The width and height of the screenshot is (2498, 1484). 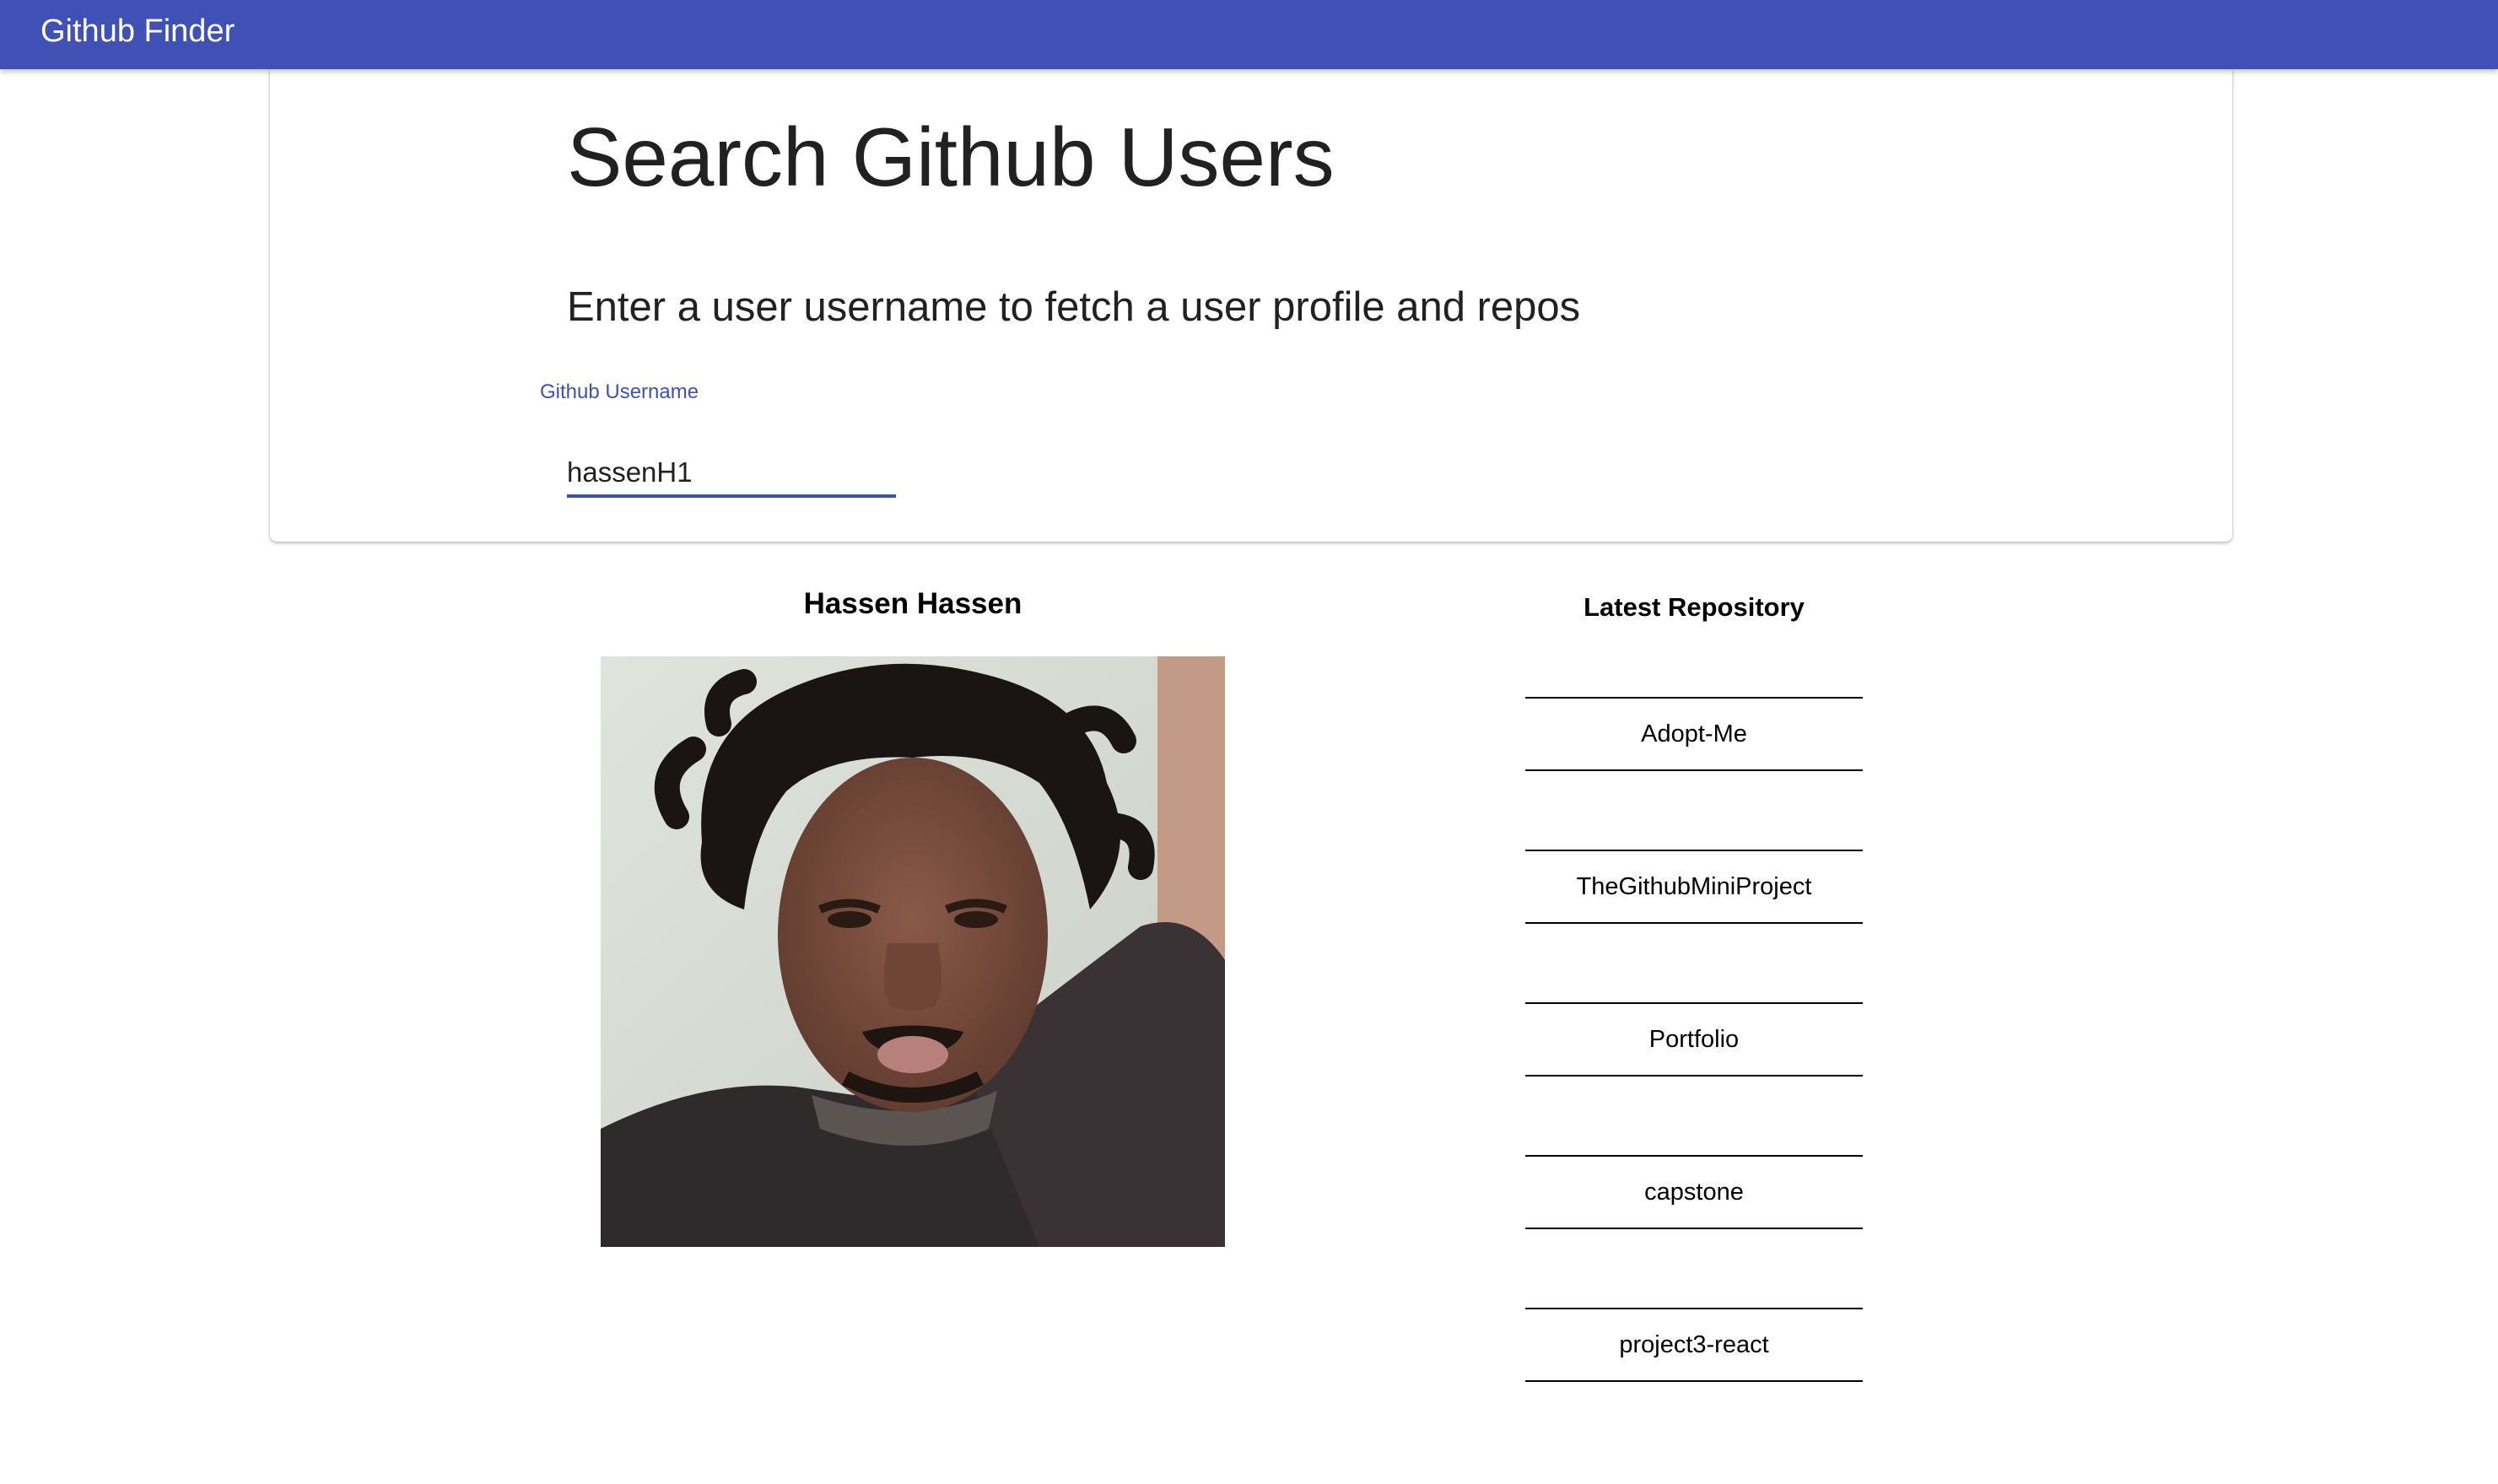 I want to click on profile-name: Hassen Hassen, so click(x=912, y=603).